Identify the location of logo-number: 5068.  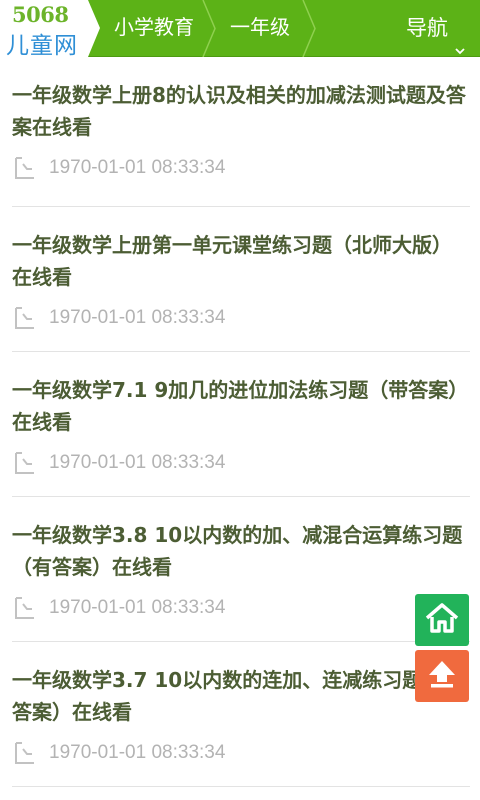
(40, 14).